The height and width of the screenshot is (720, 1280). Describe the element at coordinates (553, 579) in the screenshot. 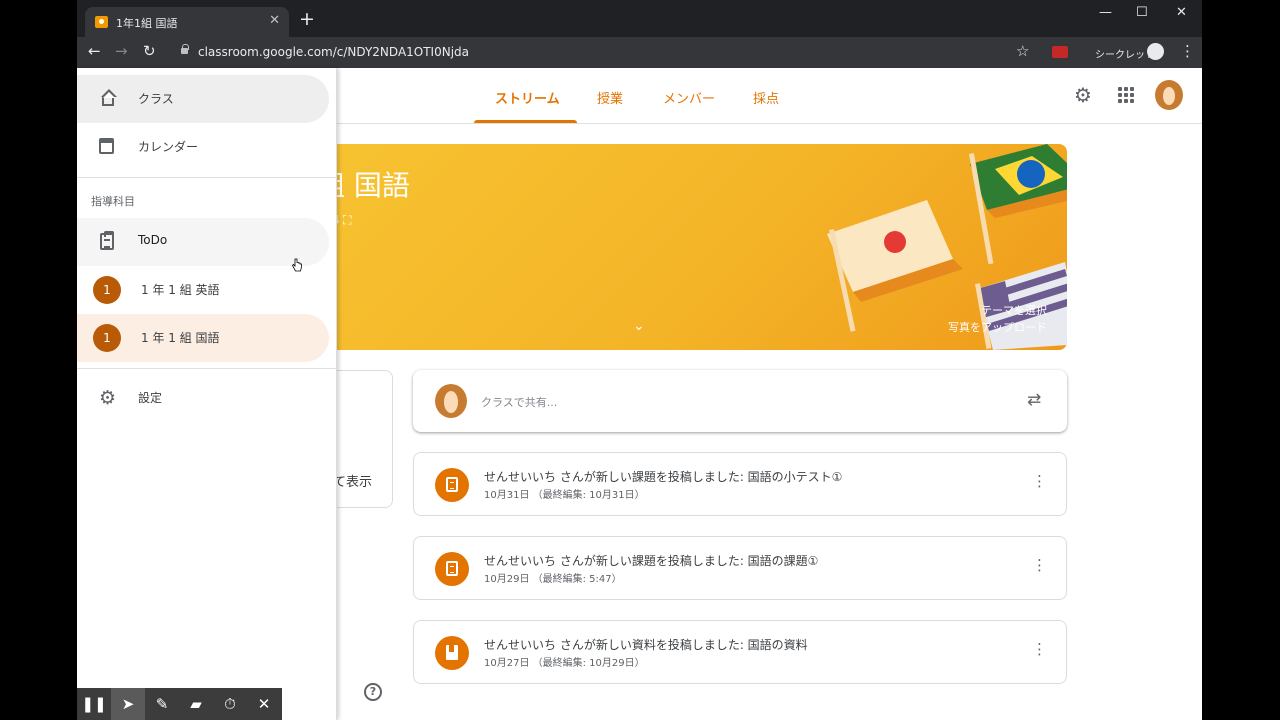

I see `post-date: 10月29日 （最終編集: 5:47）` at that location.